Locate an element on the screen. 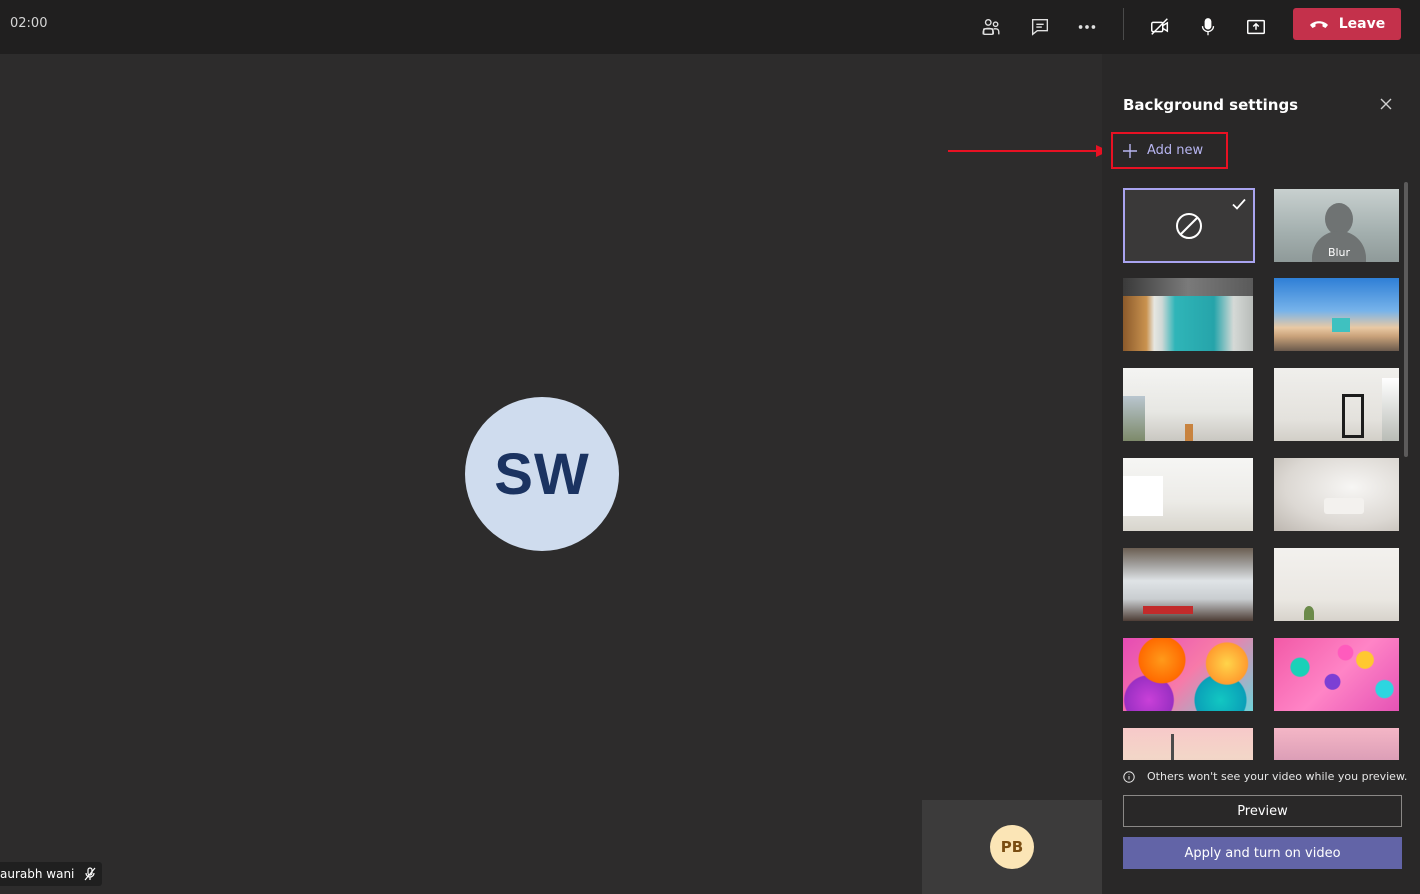  annotation-arrow-icon is located at coordinates (1028, 151).